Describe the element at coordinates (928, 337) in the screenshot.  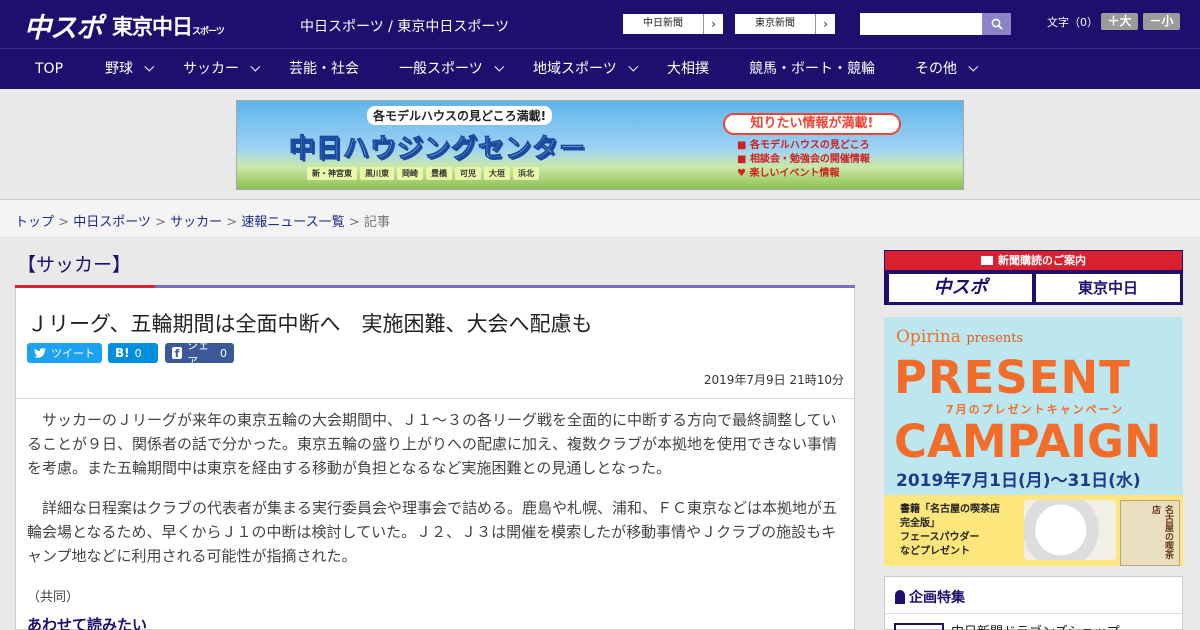
I see `promo-brand-name: Opirina` at that location.